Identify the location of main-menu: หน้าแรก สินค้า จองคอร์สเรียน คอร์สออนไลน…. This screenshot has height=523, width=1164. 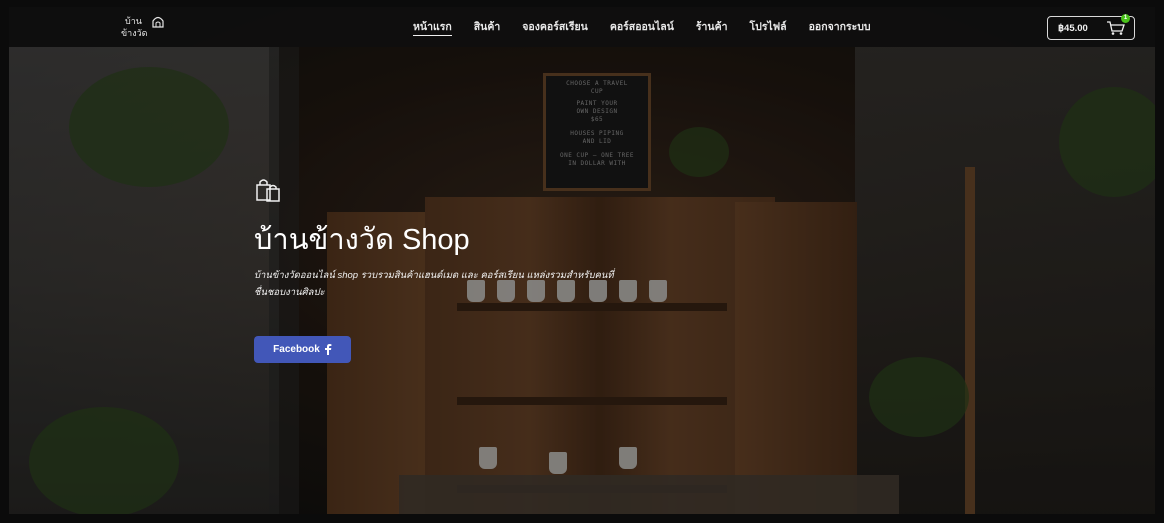
(642, 27).